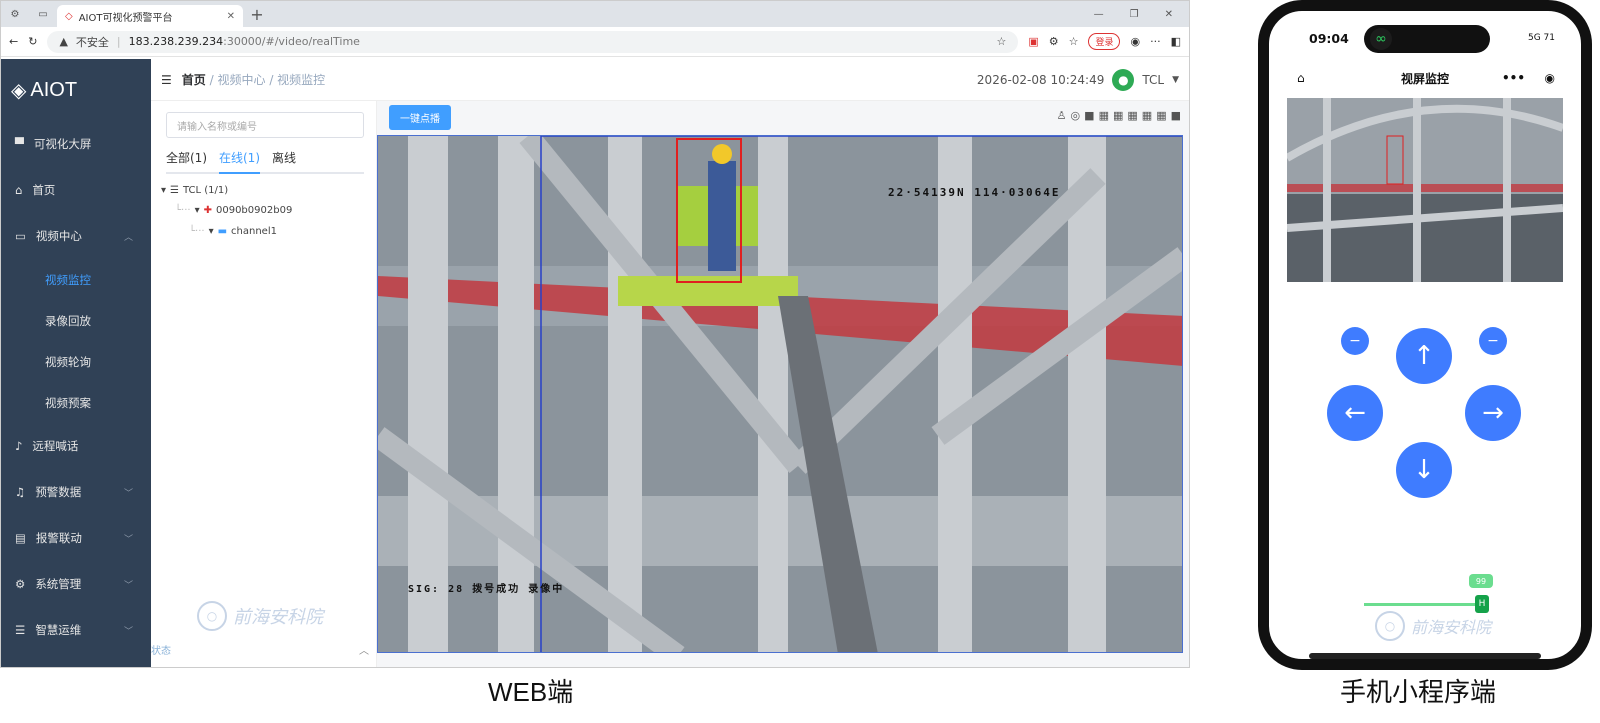  Describe the element at coordinates (58, 492) in the screenshot. I see `sidebar-item-label: 预警数据` at that location.